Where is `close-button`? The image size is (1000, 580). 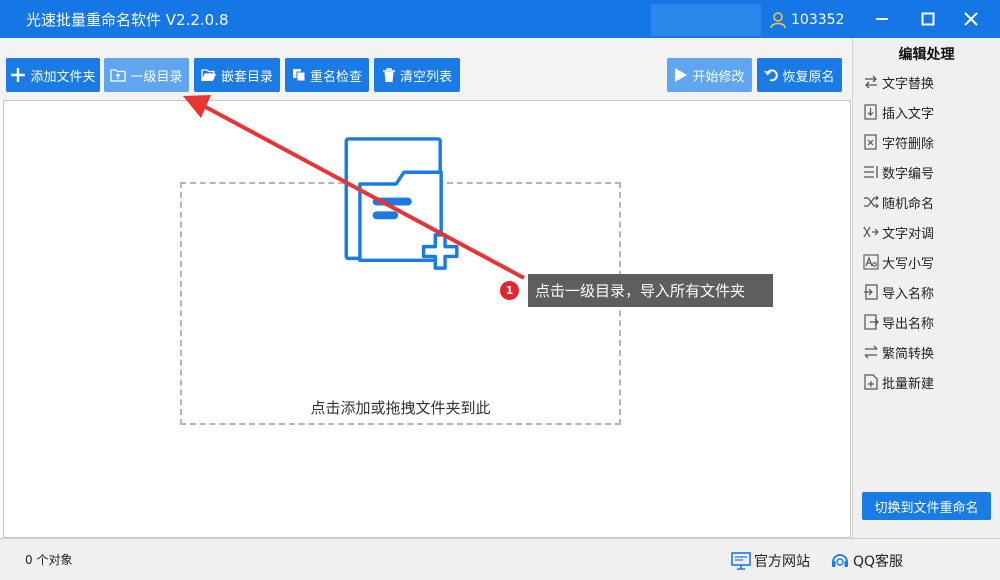
close-button is located at coordinates (971, 19).